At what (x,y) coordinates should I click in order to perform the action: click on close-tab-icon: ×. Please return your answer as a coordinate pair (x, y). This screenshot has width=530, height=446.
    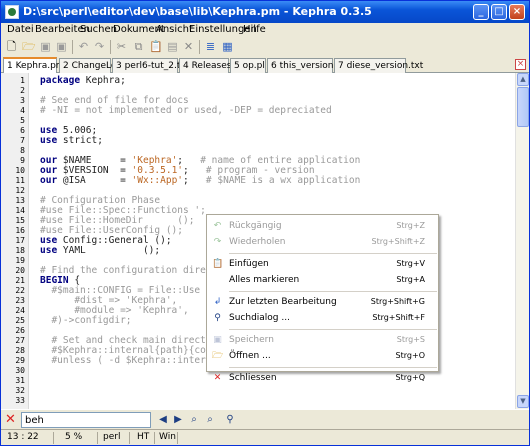
    Looking at the image, I should click on (520, 64).